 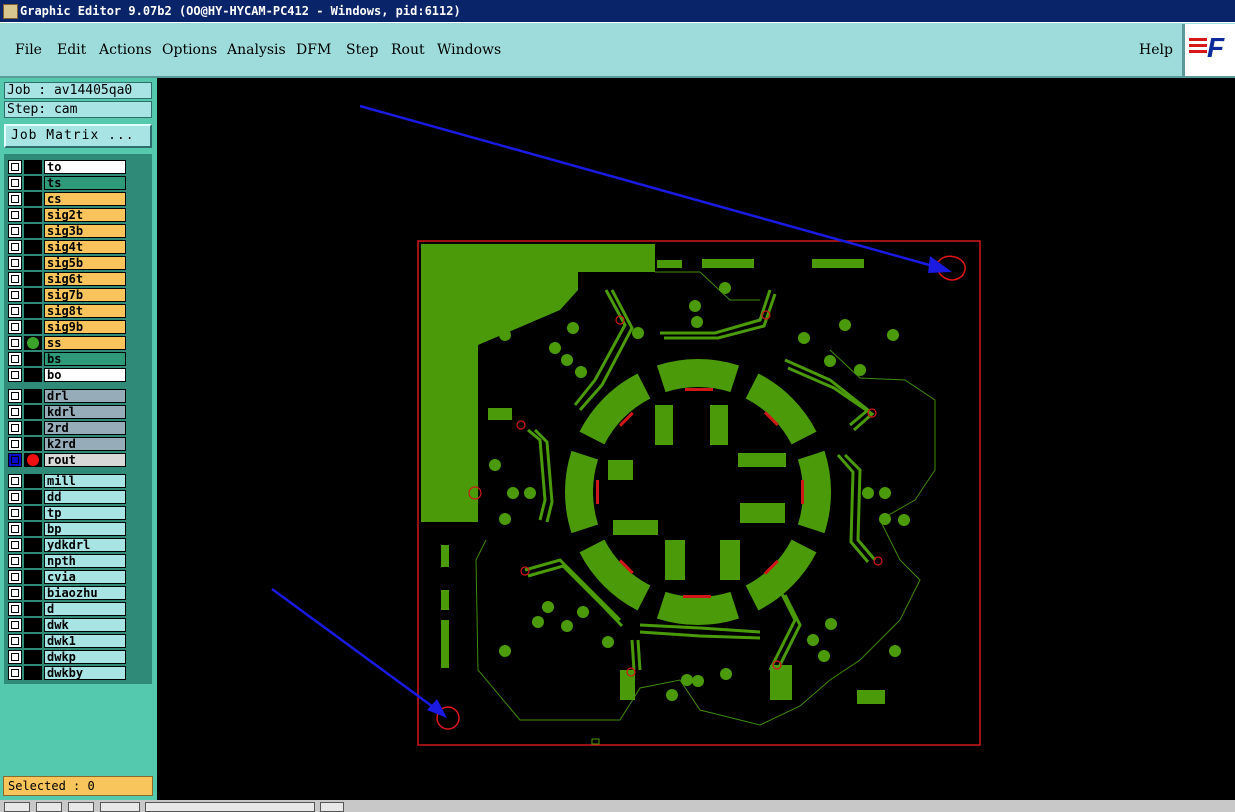 What do you see at coordinates (85, 263) in the screenshot?
I see `layer-name: sig5b` at bounding box center [85, 263].